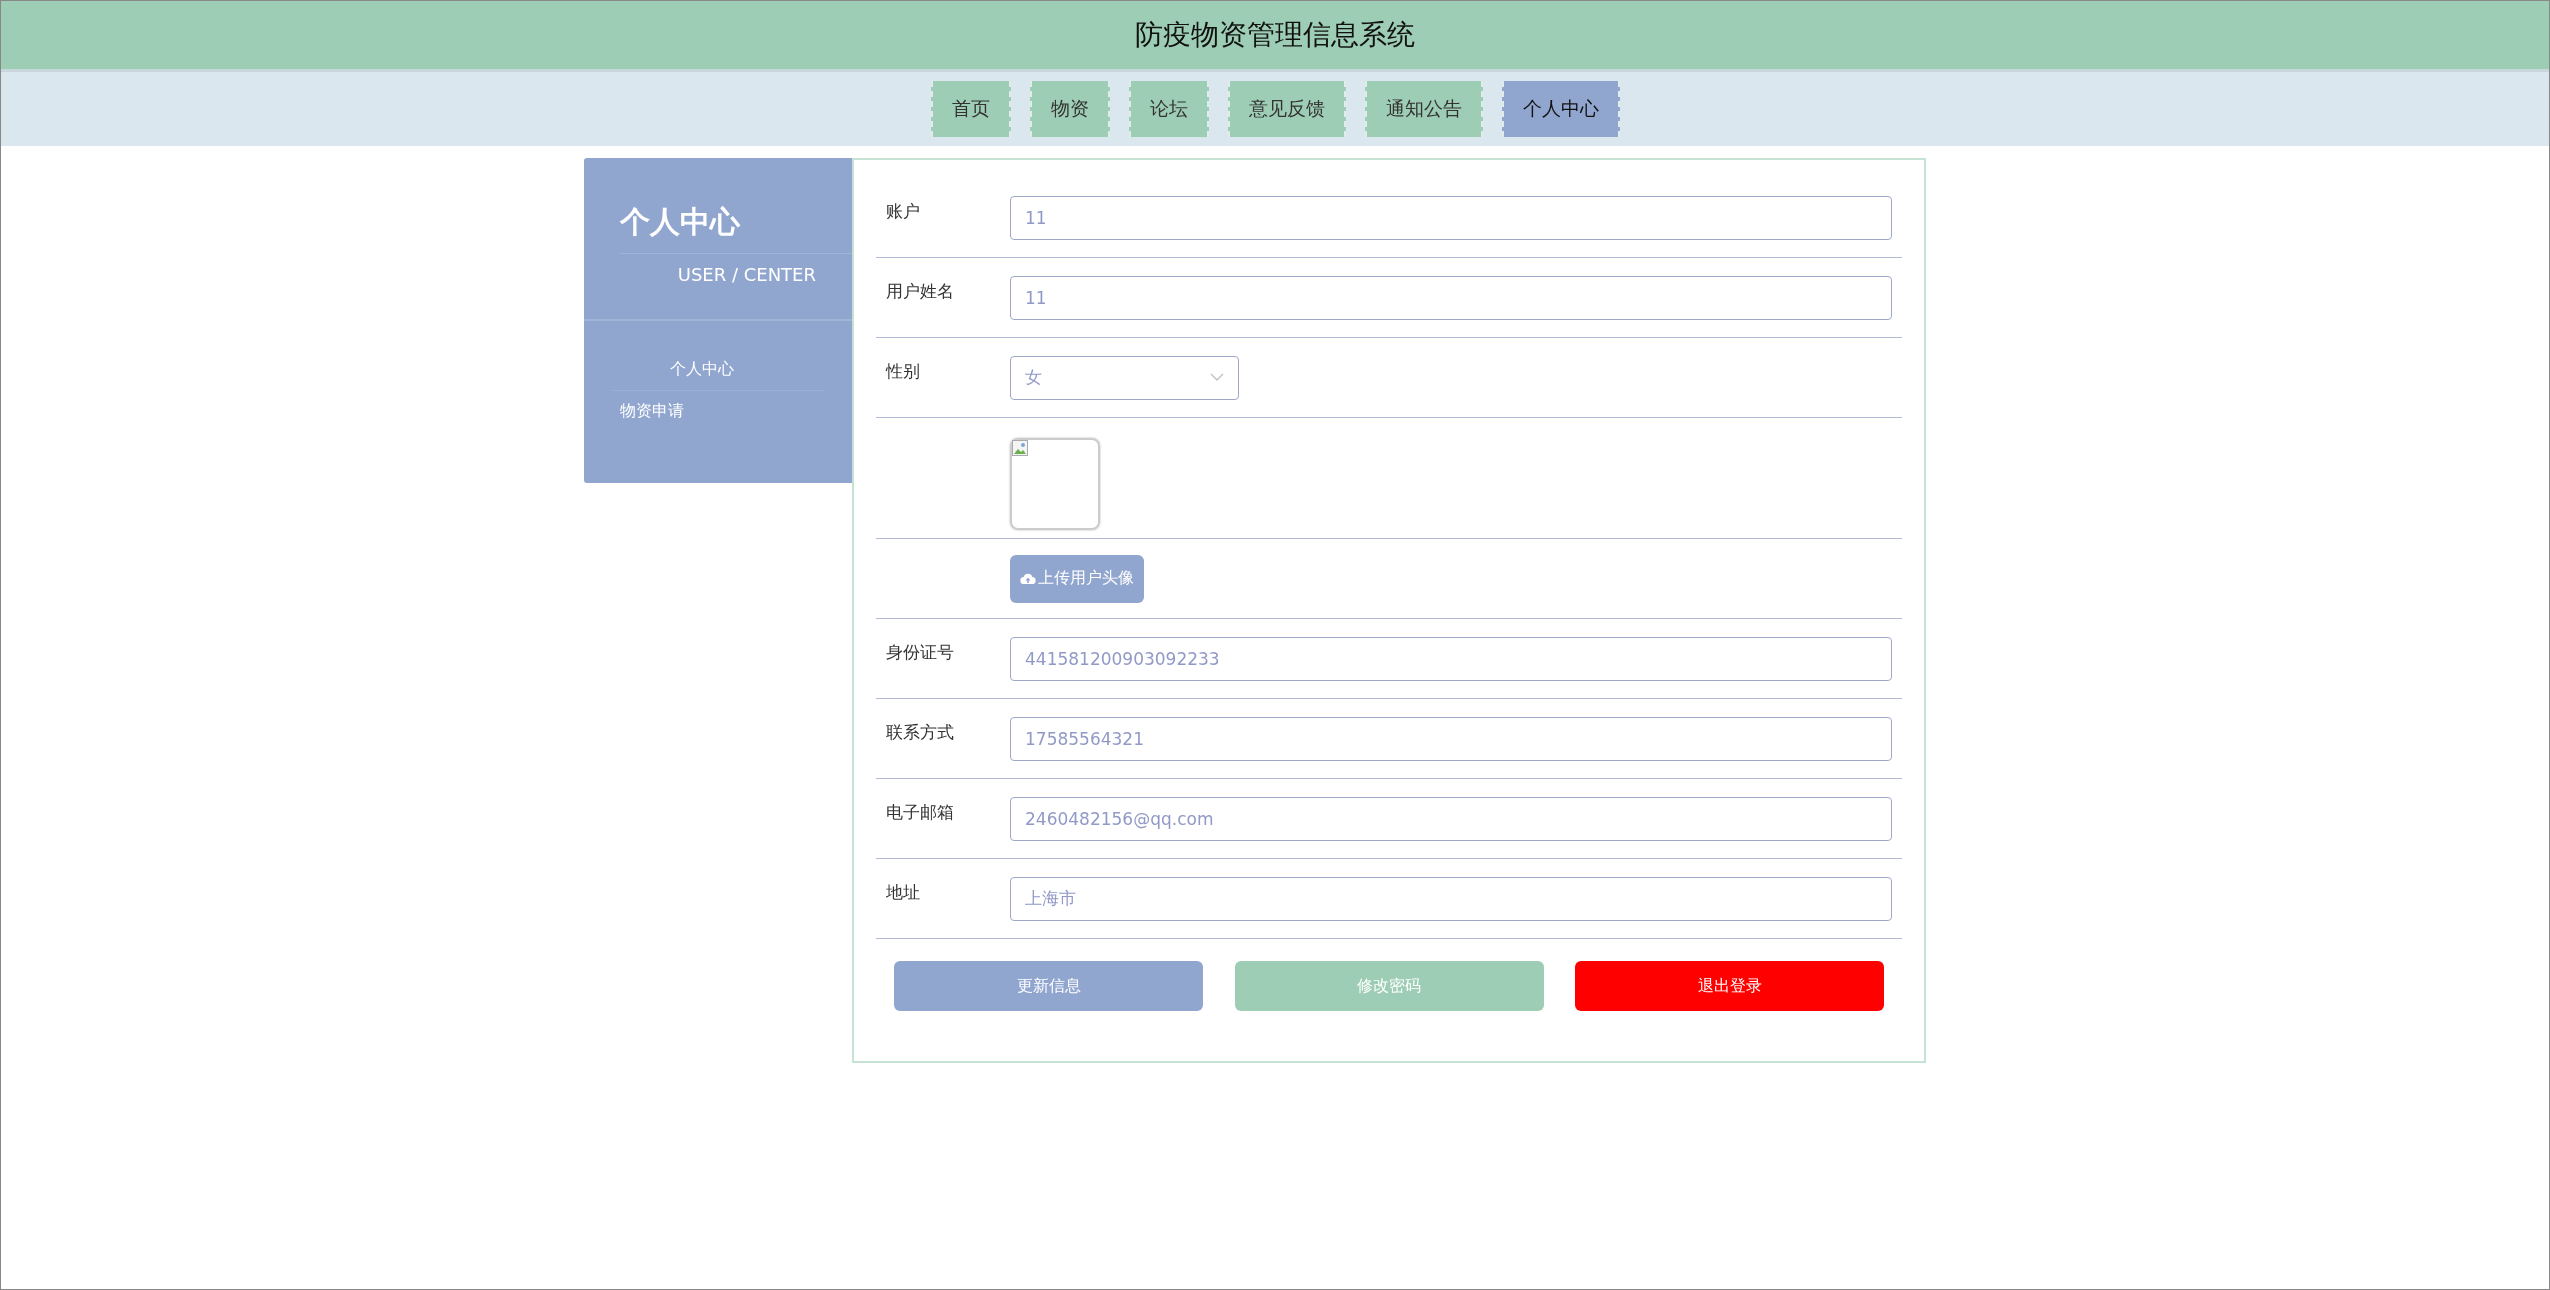  I want to click on nav-tab: 物资, so click(1069, 109).